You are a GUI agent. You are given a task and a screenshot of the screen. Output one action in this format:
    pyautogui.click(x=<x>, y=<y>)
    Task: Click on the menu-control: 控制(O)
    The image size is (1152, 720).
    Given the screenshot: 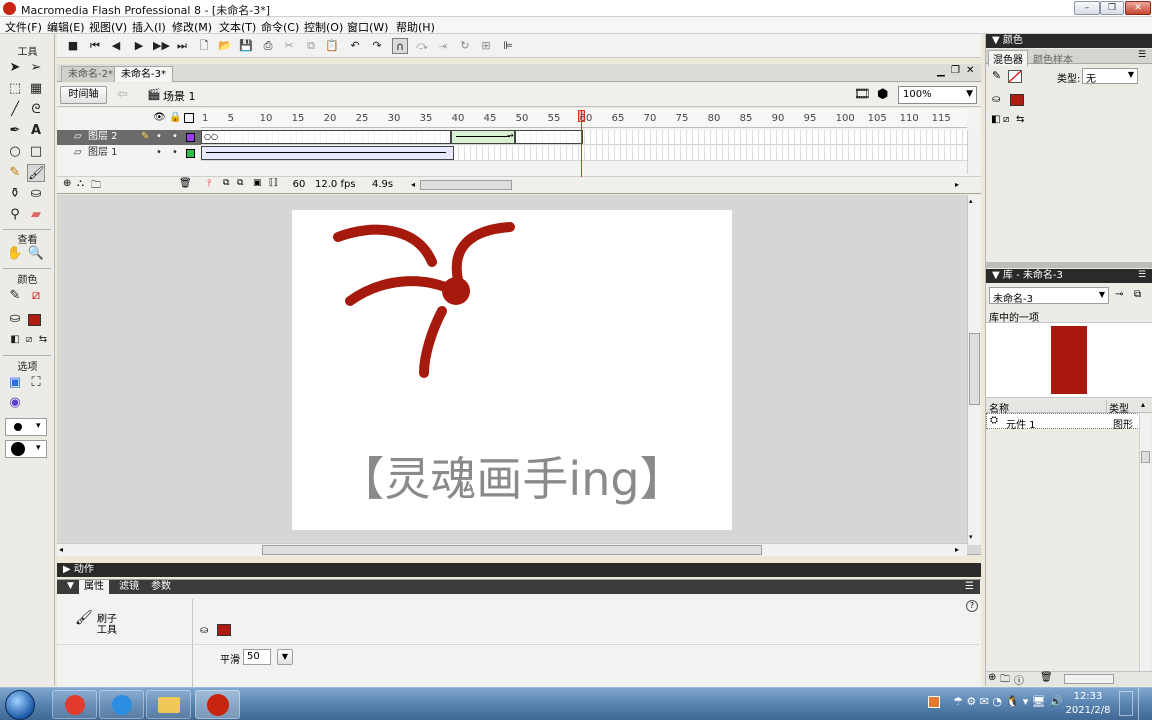 What is the action you would take?
    pyautogui.click(x=323, y=27)
    